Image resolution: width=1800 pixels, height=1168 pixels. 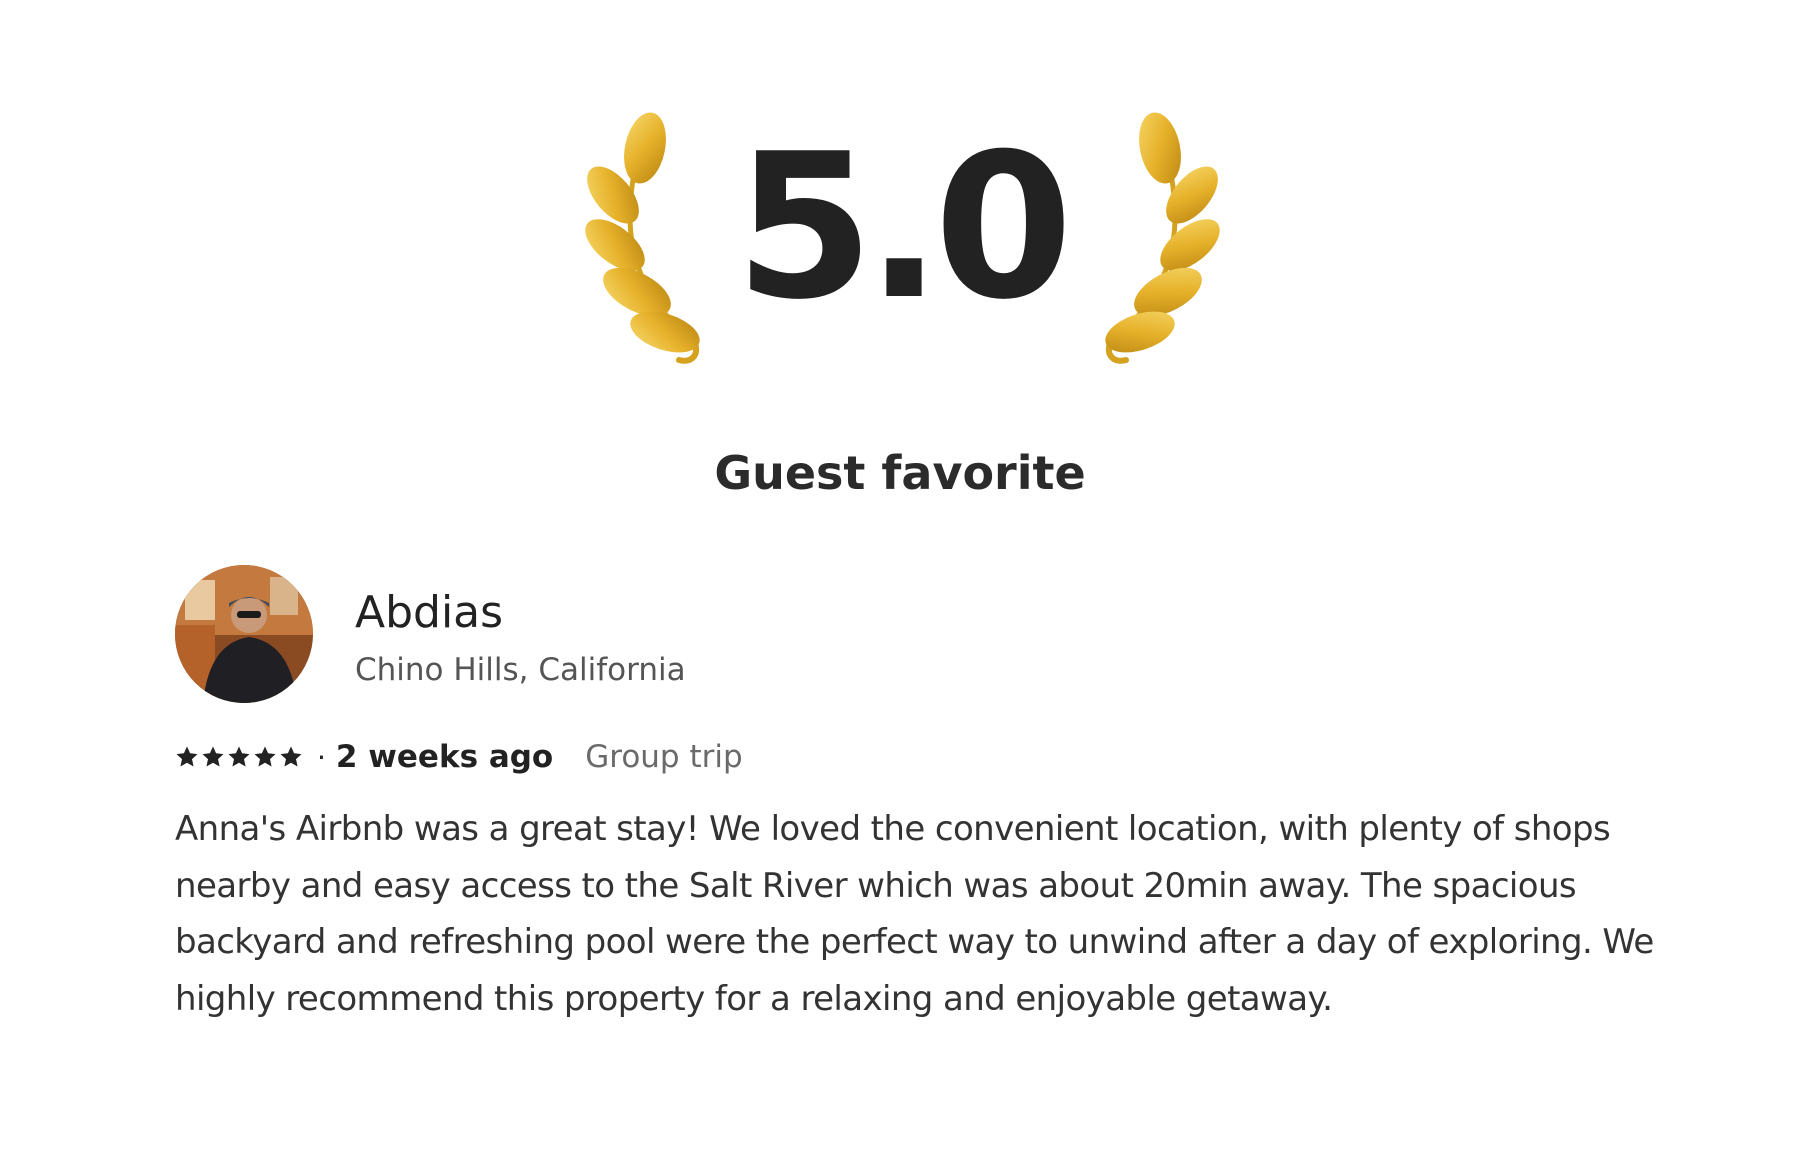 I want to click on reviewer: Abdias Chino Hills, California, so click(x=925, y=634).